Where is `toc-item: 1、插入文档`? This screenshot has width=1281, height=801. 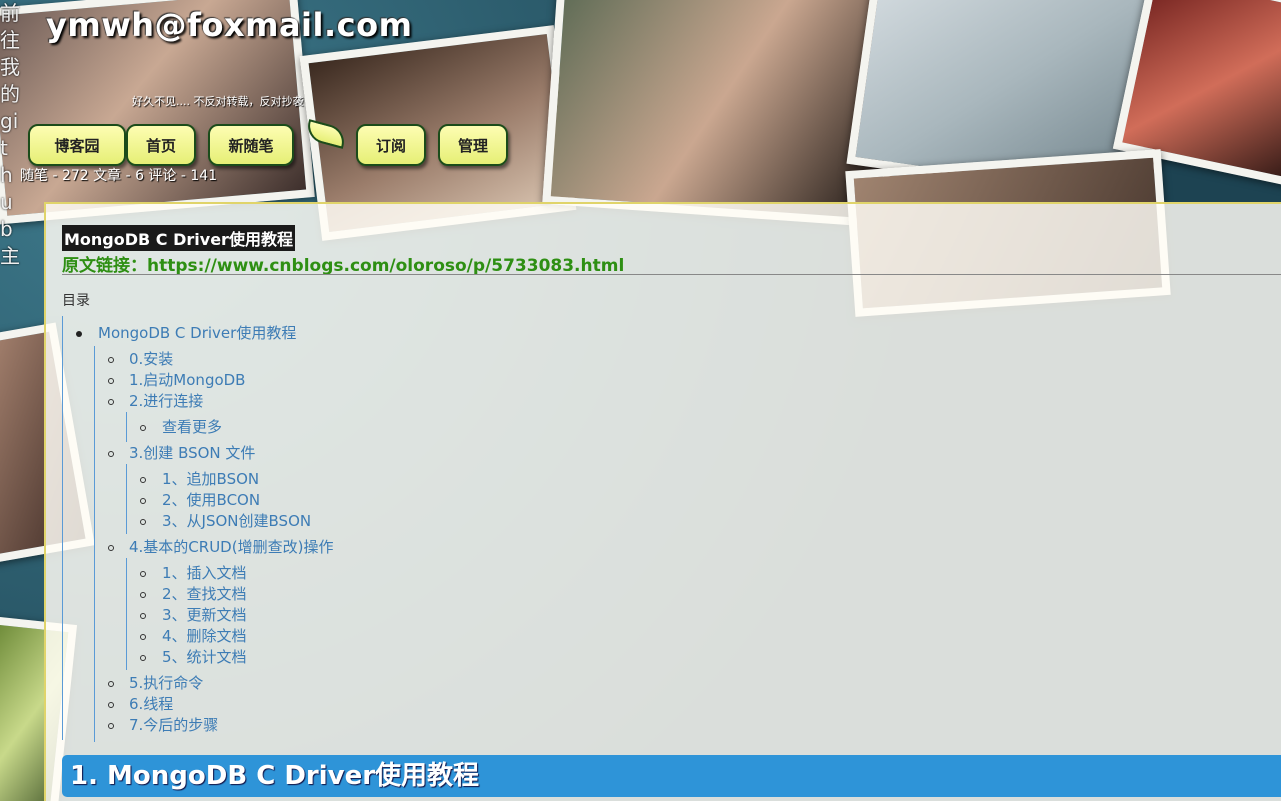 toc-item: 1、插入文档 is located at coordinates (204, 572).